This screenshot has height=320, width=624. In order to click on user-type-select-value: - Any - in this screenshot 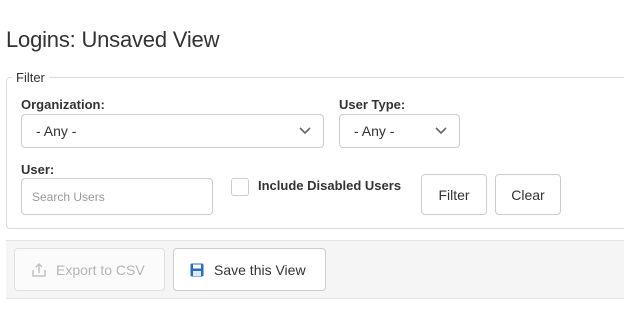, I will do `click(374, 131)`.